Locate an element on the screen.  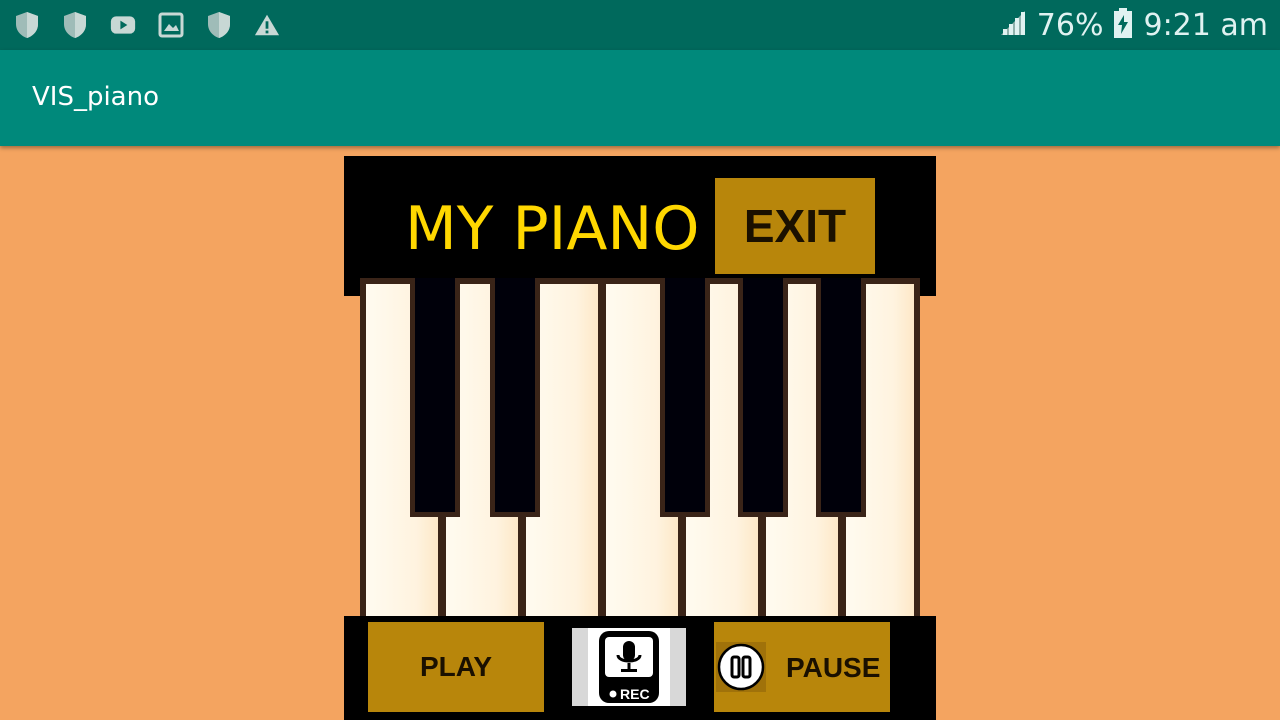
youtube-icon is located at coordinates (123, 25).